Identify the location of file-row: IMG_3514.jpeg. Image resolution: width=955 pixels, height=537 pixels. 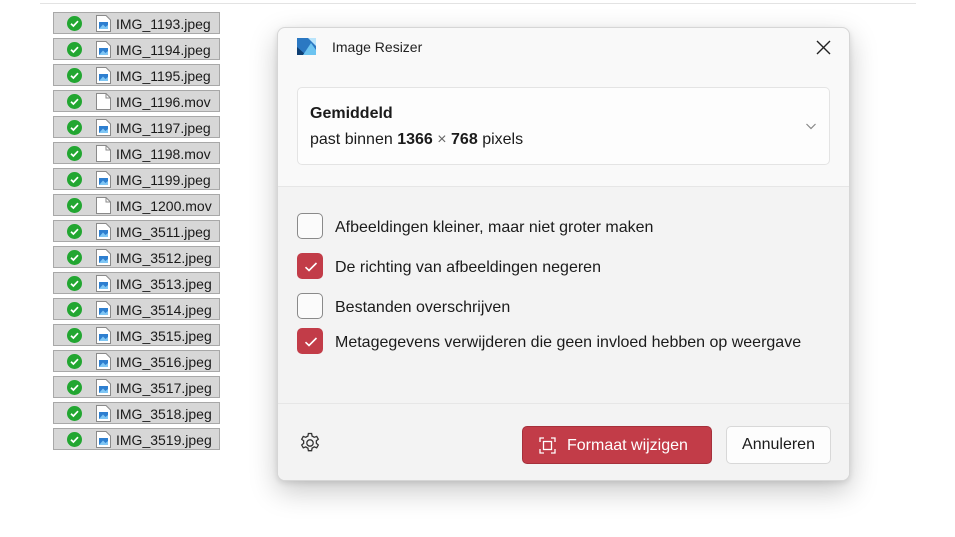
(136, 309).